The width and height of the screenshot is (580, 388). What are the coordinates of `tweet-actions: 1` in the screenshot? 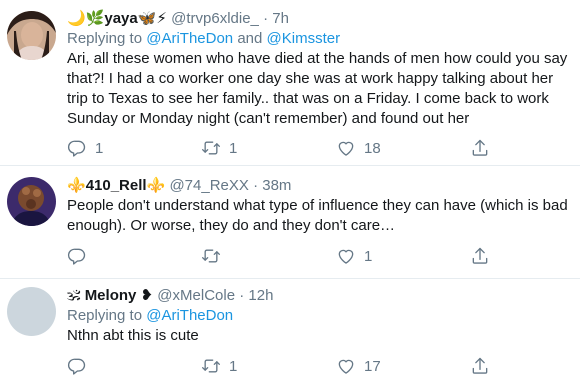 It's located at (290, 256).